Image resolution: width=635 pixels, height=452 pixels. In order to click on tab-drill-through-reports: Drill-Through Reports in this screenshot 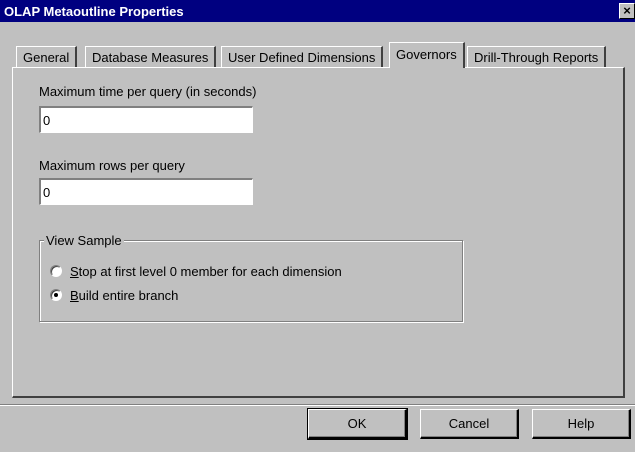, I will do `click(537, 56)`.